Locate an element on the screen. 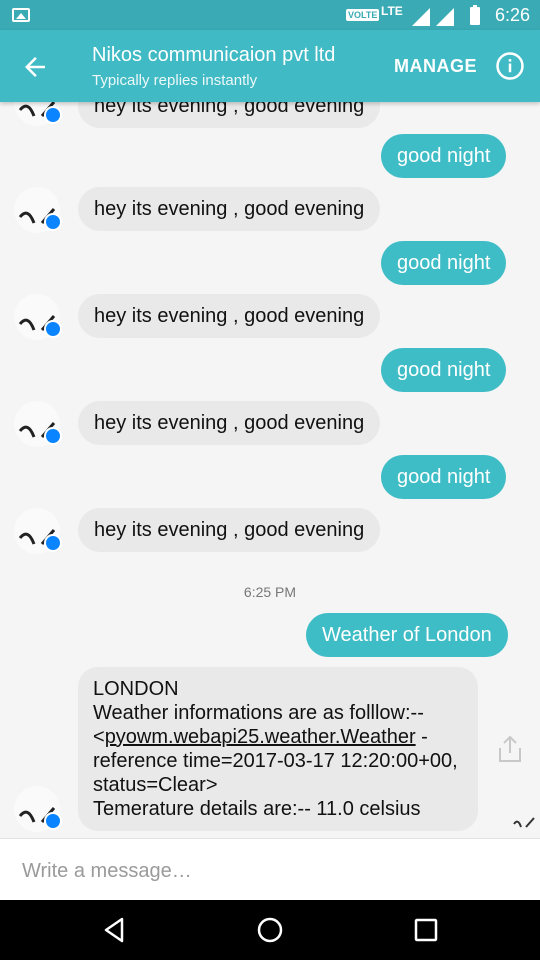 This screenshot has height=960, width=540. battery-icon is located at coordinates (475, 15).